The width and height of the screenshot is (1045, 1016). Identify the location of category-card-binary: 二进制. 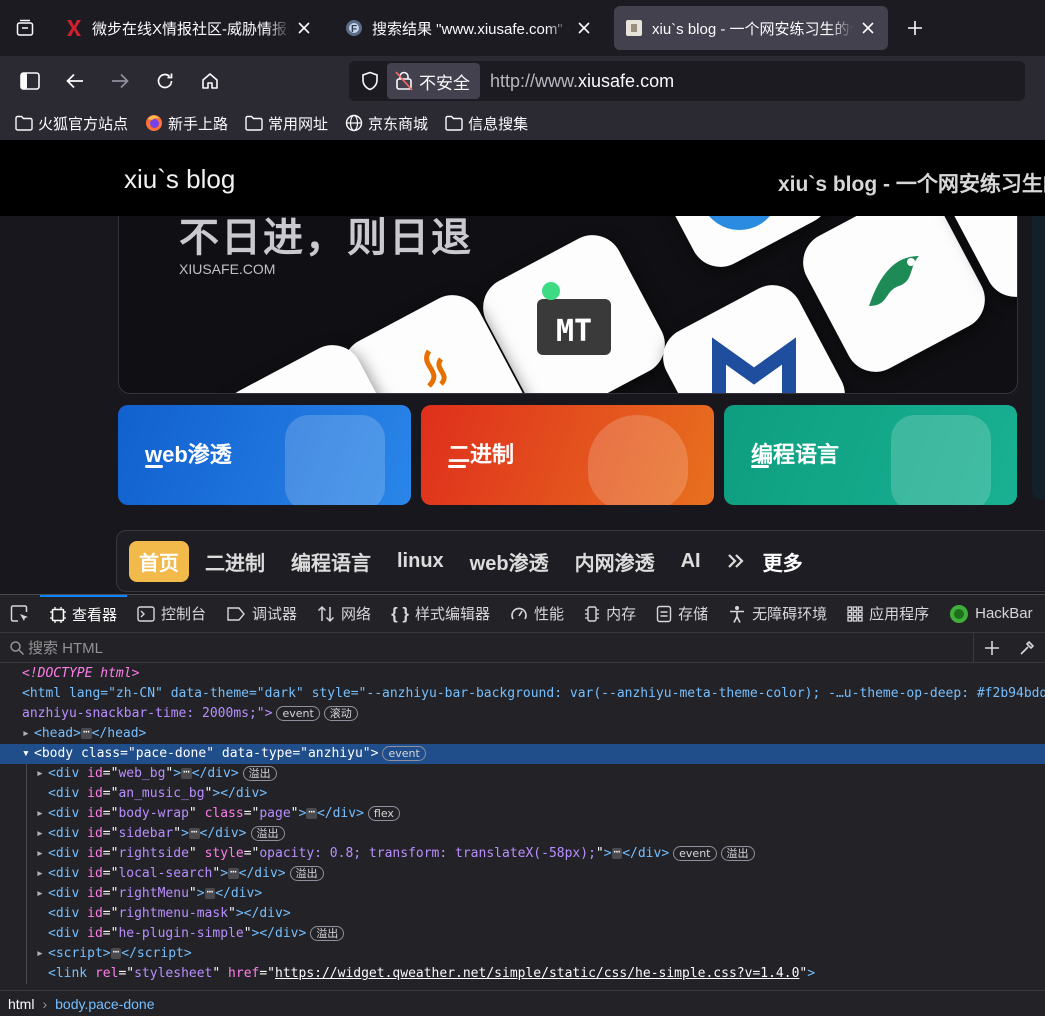
(567, 455).